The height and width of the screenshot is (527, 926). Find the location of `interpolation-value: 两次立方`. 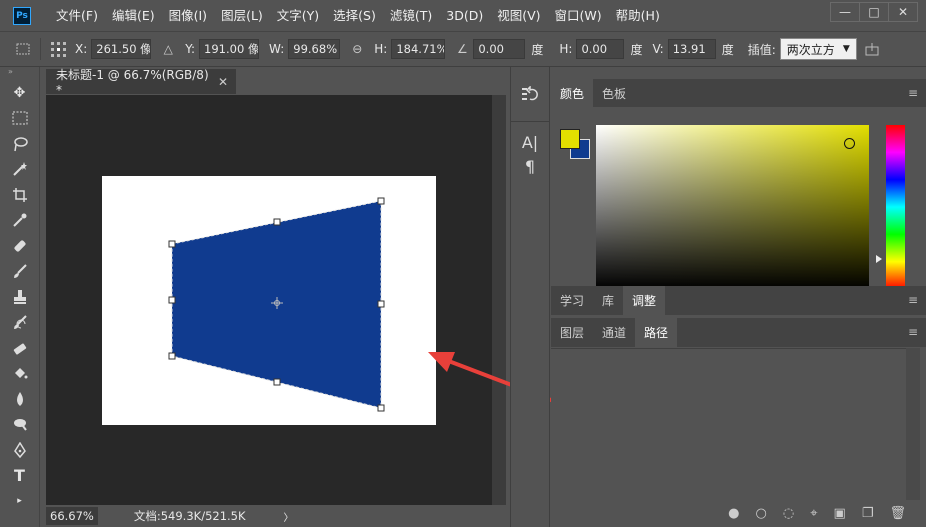

interpolation-value: 两次立方 is located at coordinates (810, 49).